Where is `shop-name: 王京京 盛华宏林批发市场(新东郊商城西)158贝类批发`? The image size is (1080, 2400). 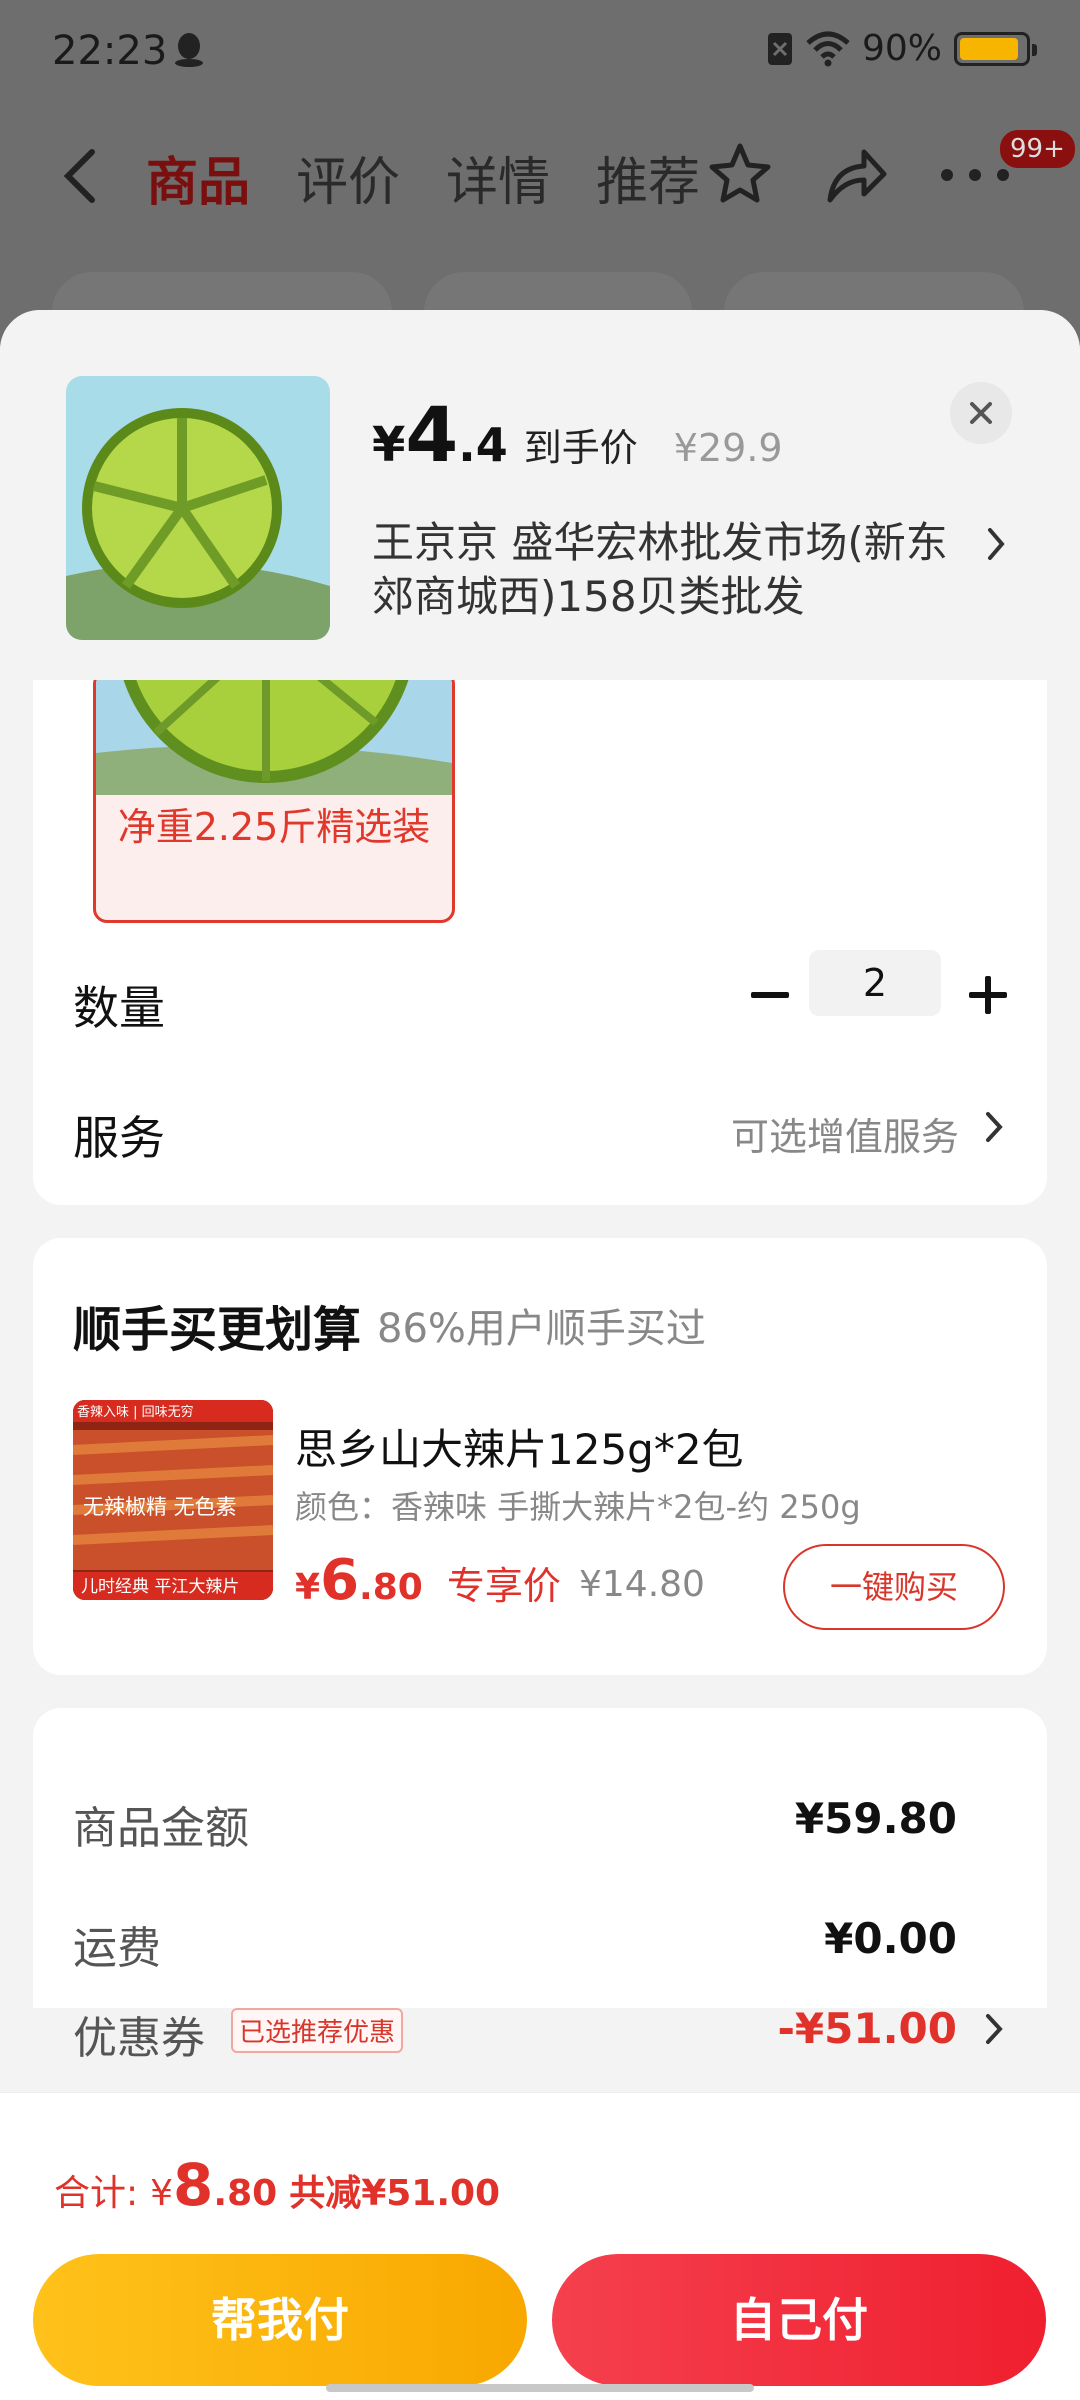
shop-name: 王京京 盛华宏林批发市场(新东郊商城西)158贝类批发 is located at coordinates (672, 570).